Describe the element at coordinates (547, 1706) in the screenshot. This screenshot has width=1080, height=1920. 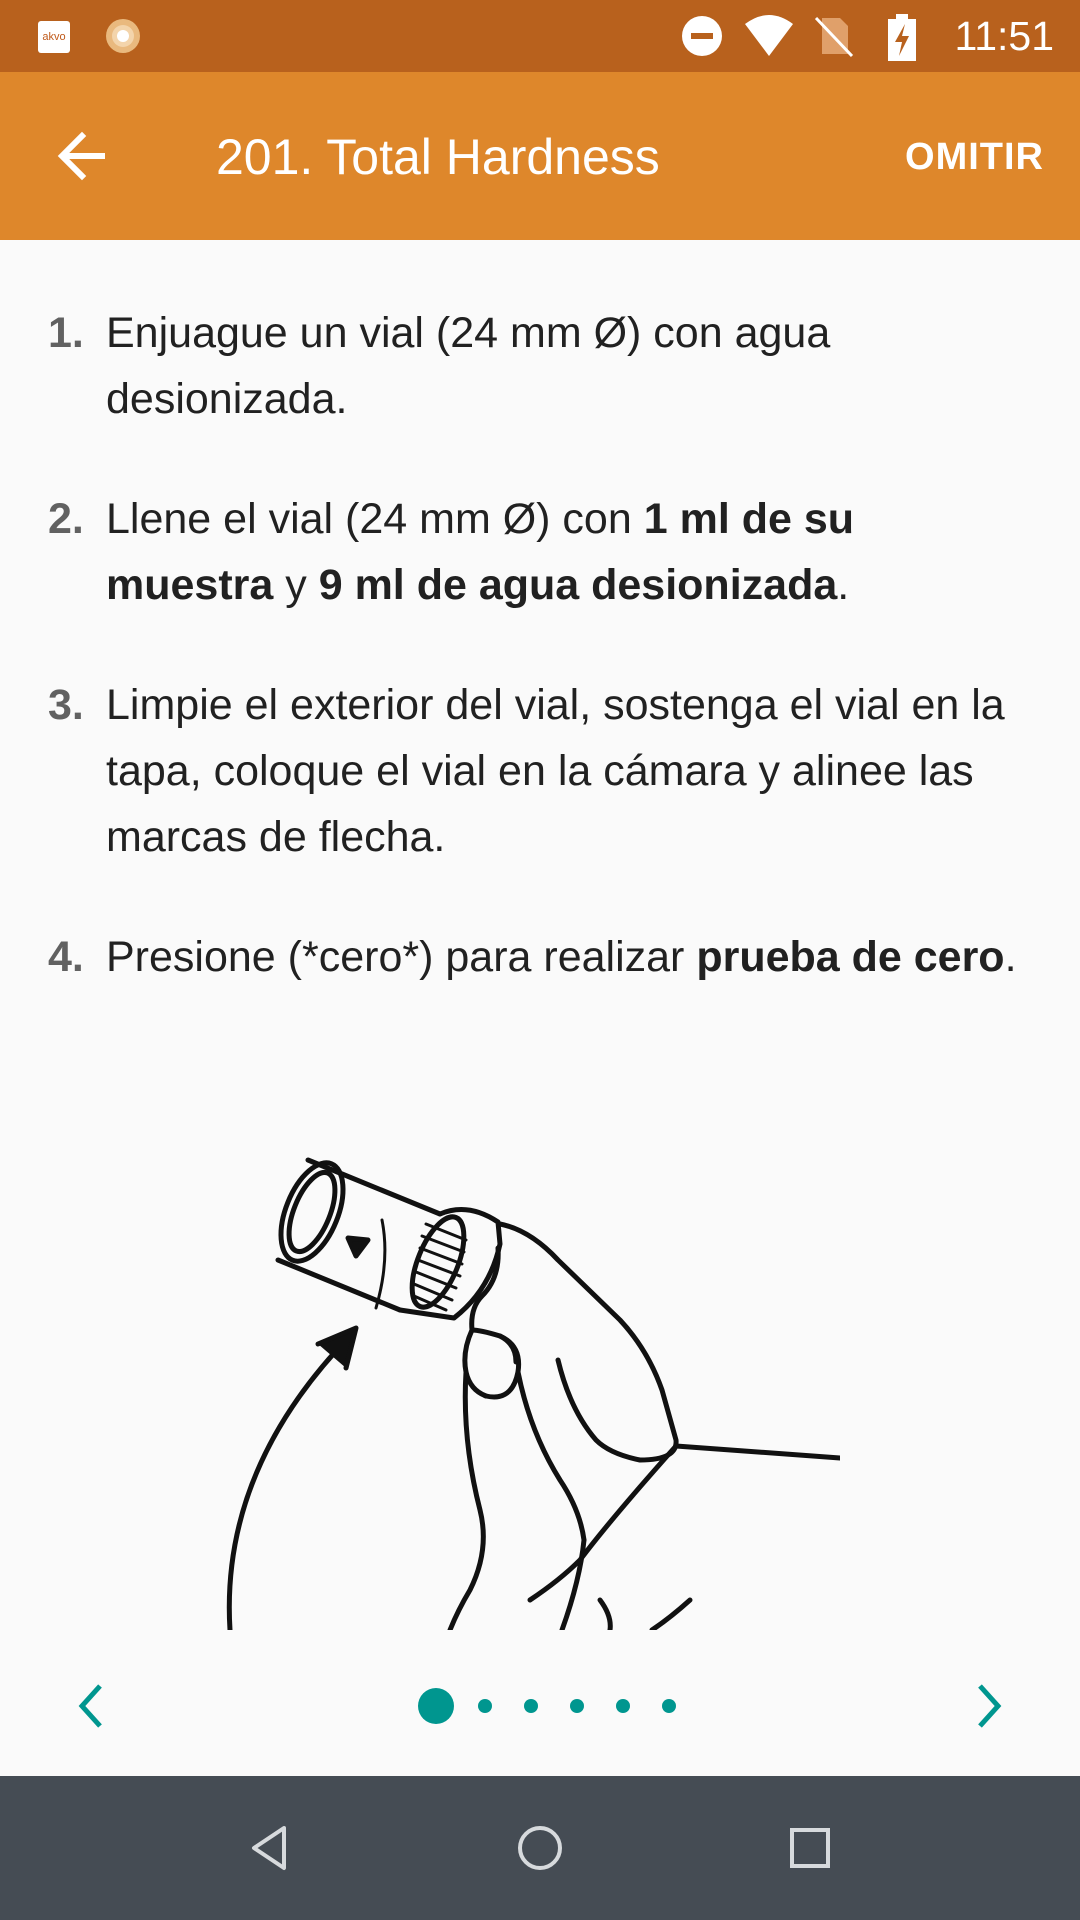
I see `page-indicator` at that location.